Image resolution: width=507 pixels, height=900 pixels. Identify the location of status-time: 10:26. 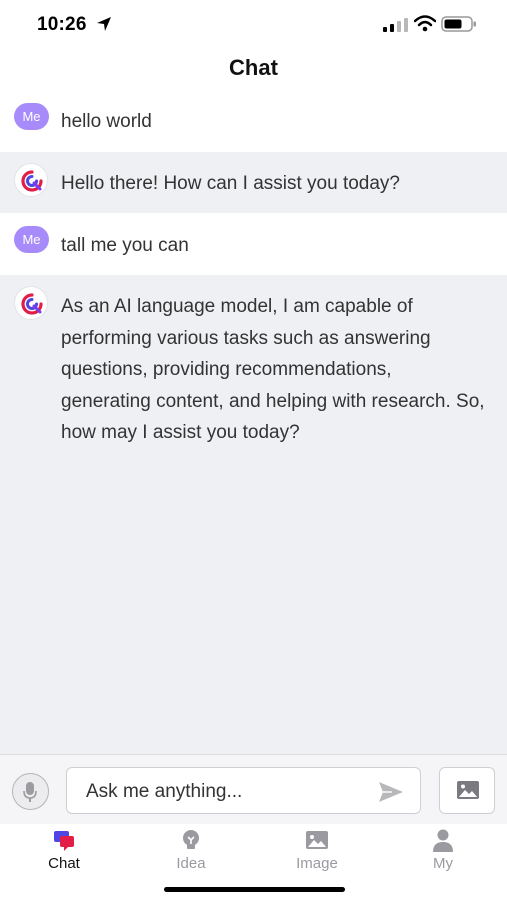
(62, 24).